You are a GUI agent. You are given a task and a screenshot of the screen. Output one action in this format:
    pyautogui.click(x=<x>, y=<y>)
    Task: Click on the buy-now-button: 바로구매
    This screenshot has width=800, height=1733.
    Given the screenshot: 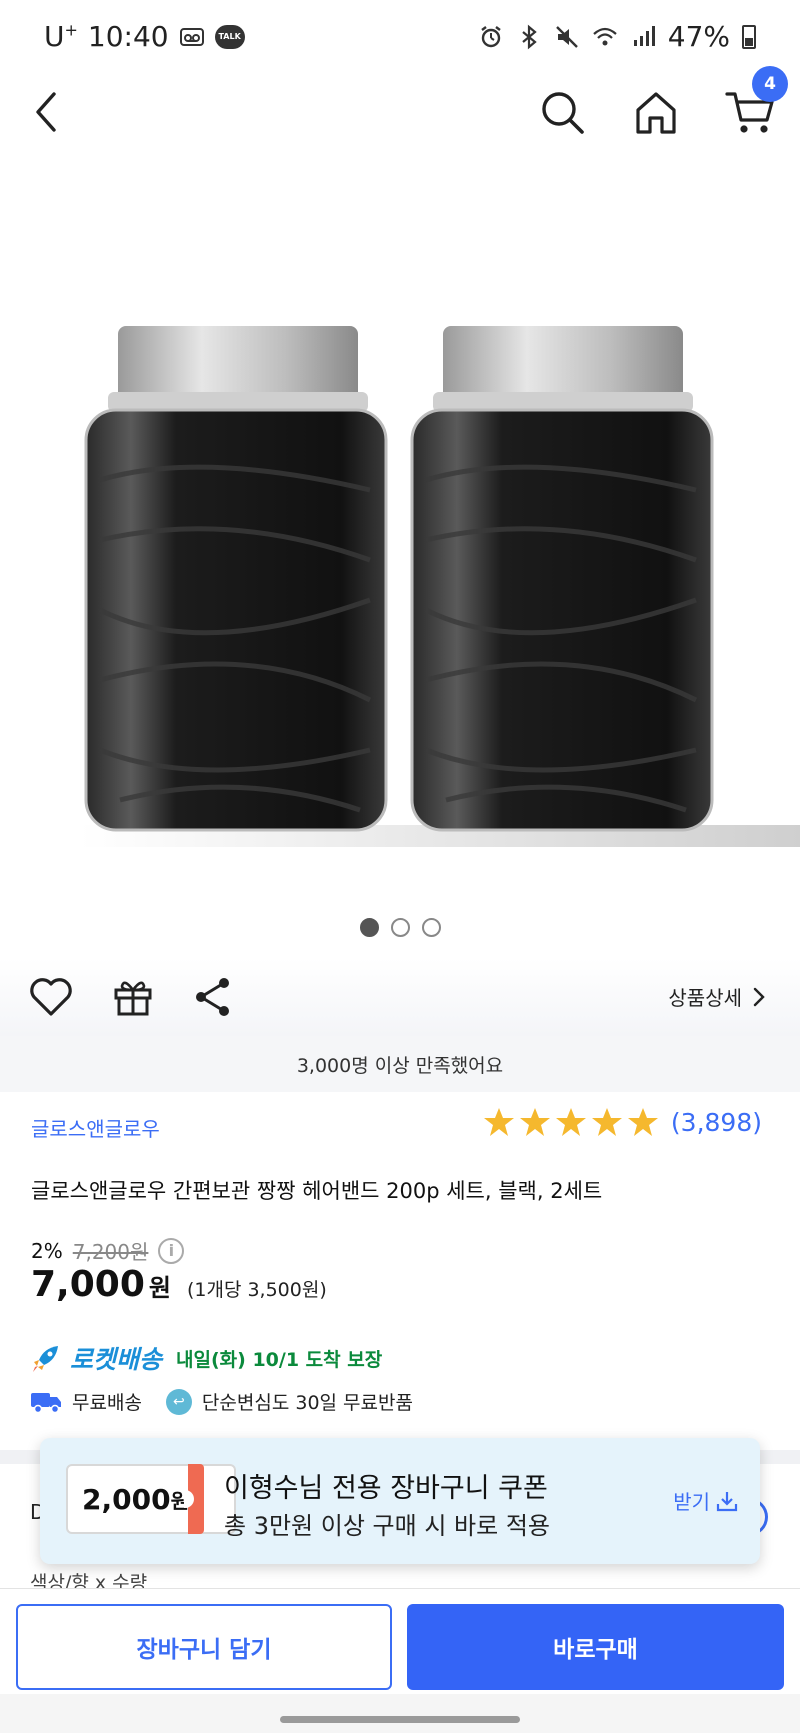 What is the action you would take?
    pyautogui.click(x=595, y=1647)
    